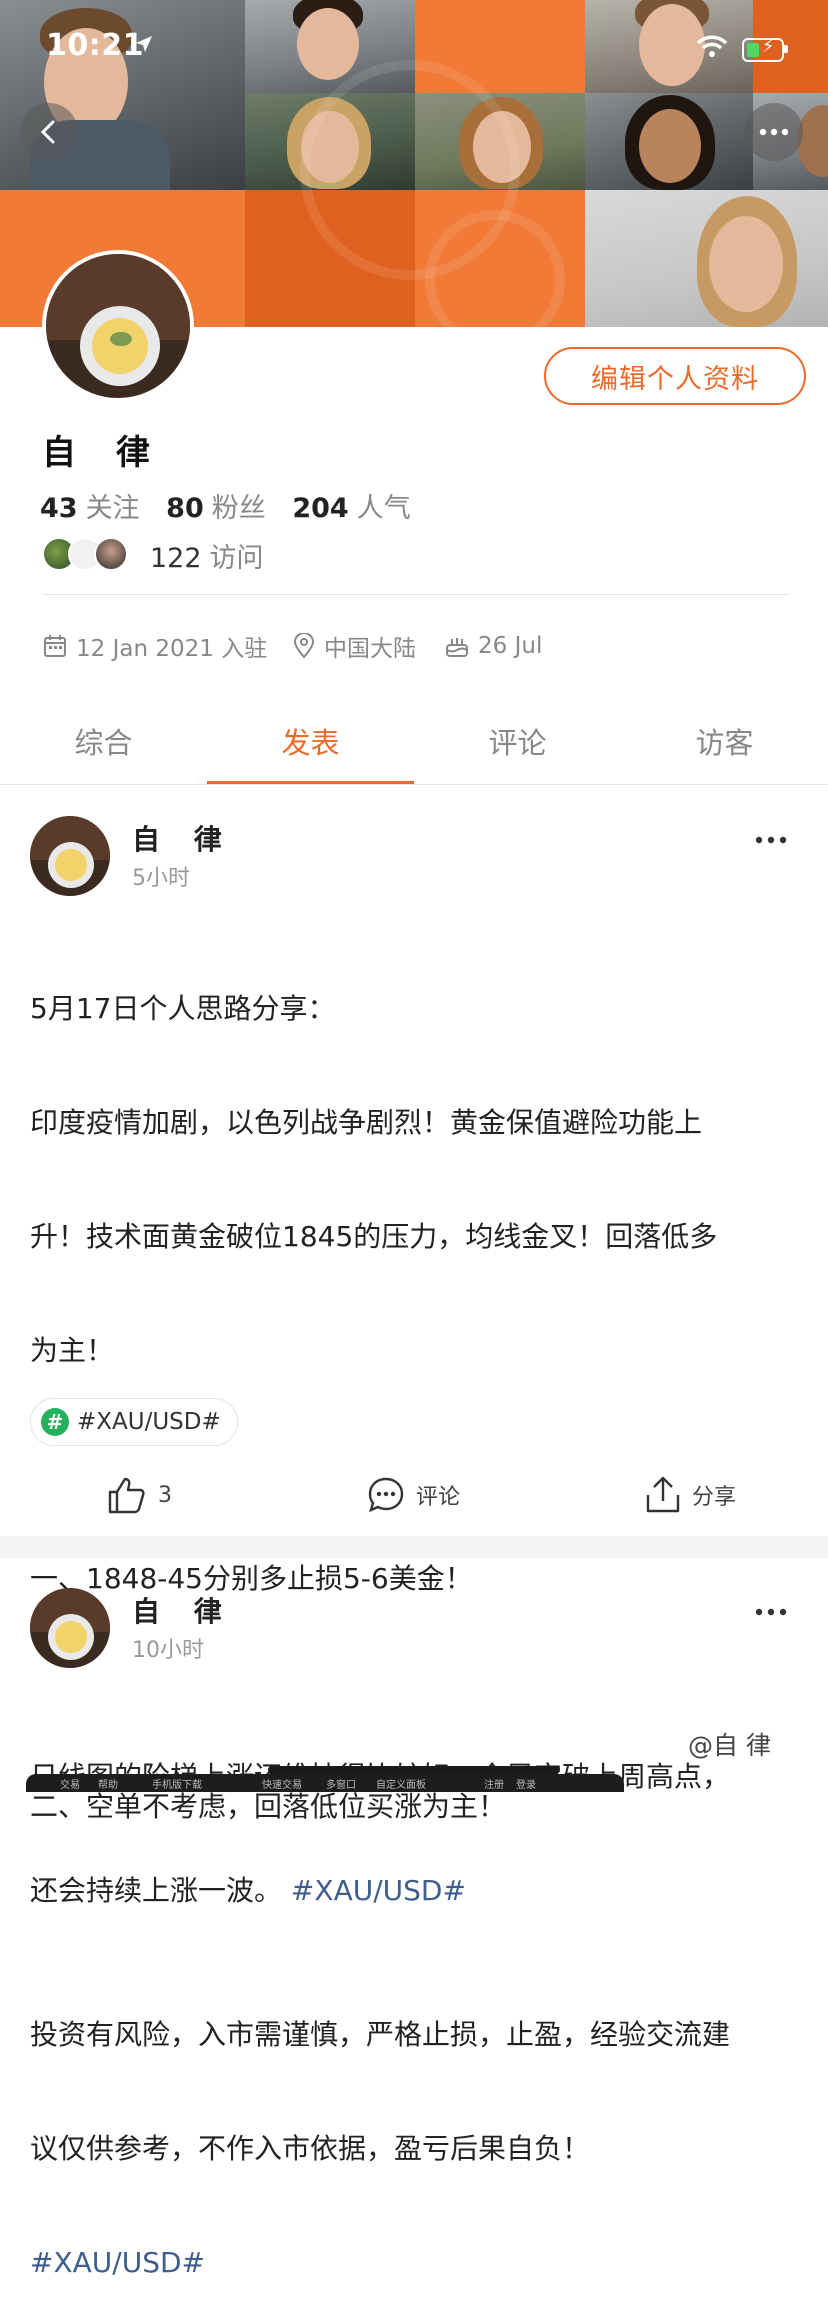 The image size is (828, 2320). What do you see at coordinates (72, 1350) in the screenshot?
I see `post-line: 为主！` at bounding box center [72, 1350].